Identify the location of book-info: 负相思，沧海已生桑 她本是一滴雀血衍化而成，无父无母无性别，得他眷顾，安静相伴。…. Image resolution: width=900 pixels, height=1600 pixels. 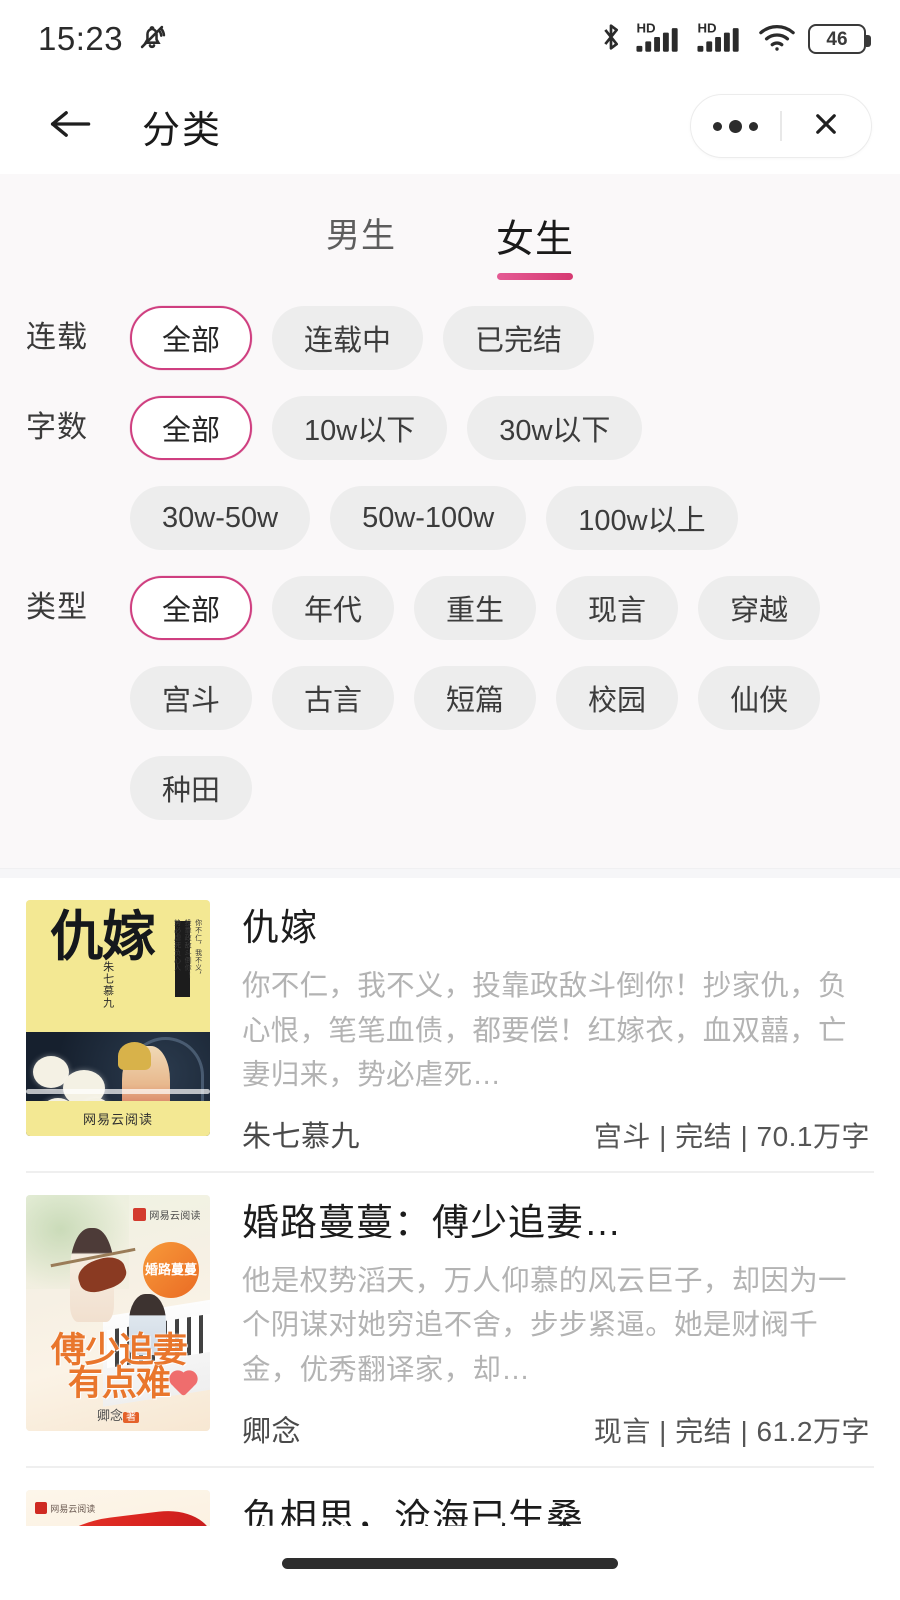
(540, 1508).